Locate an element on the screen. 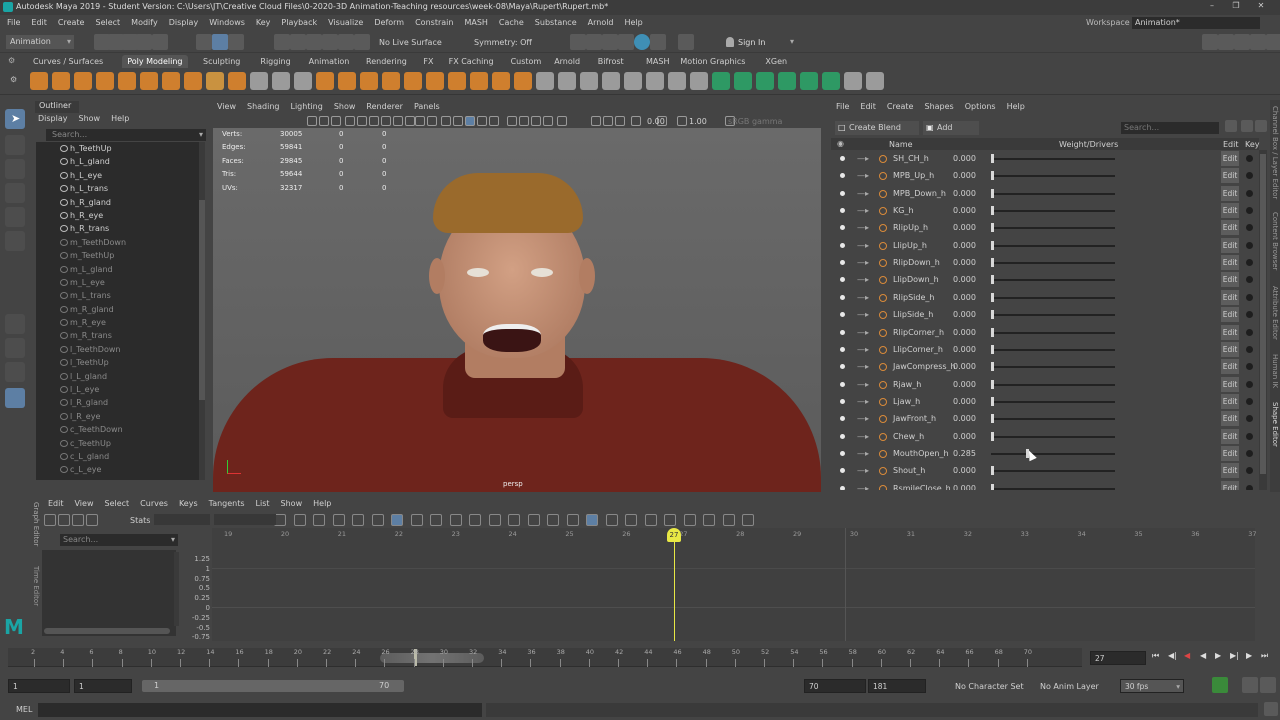  graph-editor-menu-tangents: Tangents is located at coordinates (227, 503).